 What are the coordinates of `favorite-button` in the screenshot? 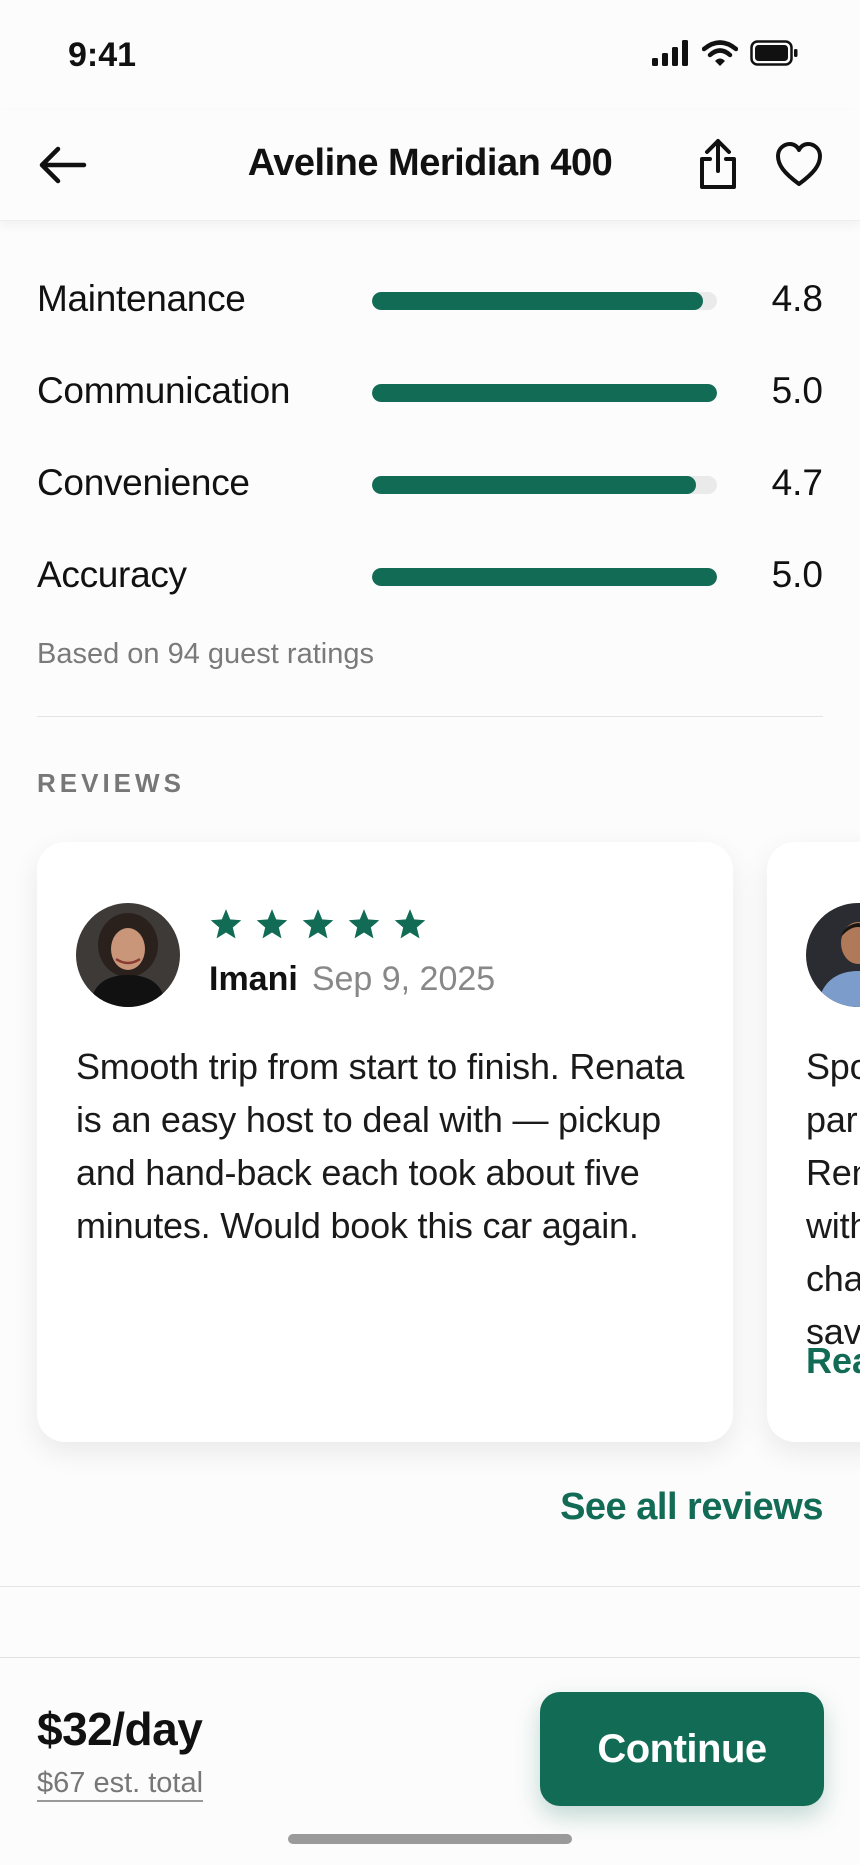 It's located at (799, 165).